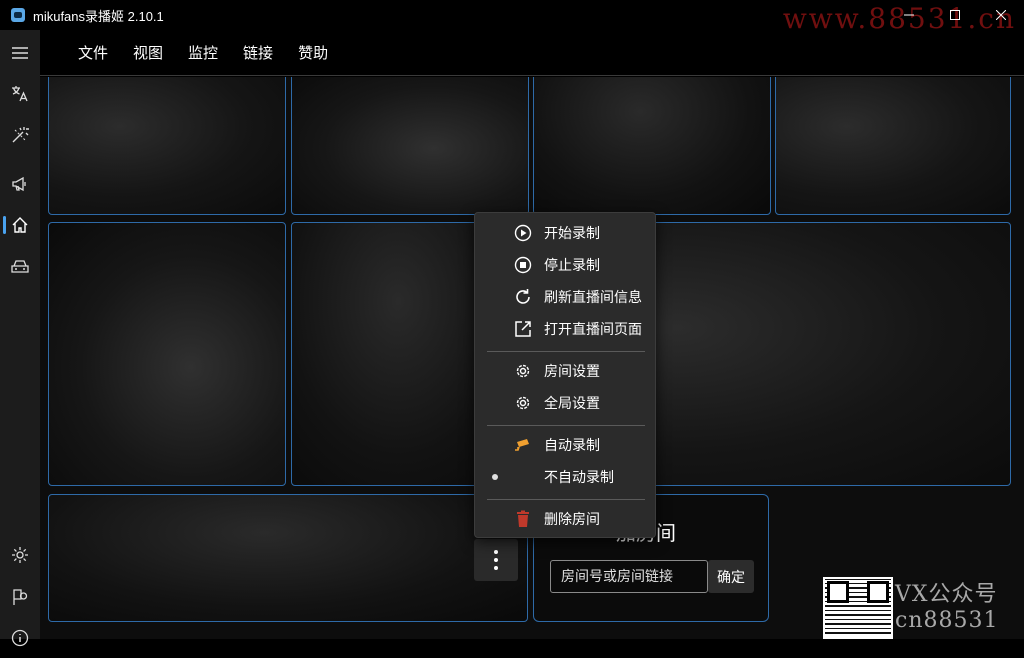 The width and height of the screenshot is (1024, 658). I want to click on menu-label: 自动录制, so click(572, 445).